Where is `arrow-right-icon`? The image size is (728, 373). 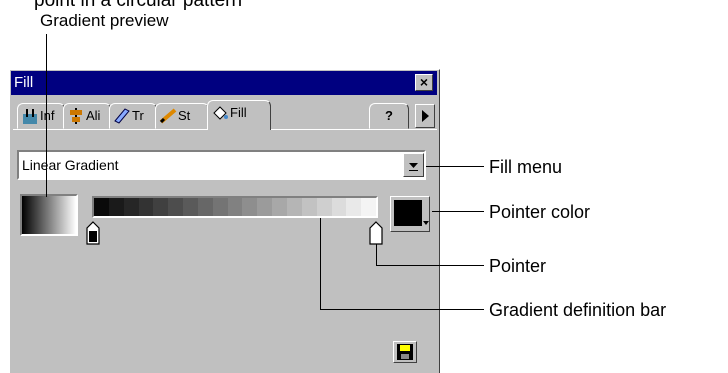
arrow-right-icon is located at coordinates (425, 116).